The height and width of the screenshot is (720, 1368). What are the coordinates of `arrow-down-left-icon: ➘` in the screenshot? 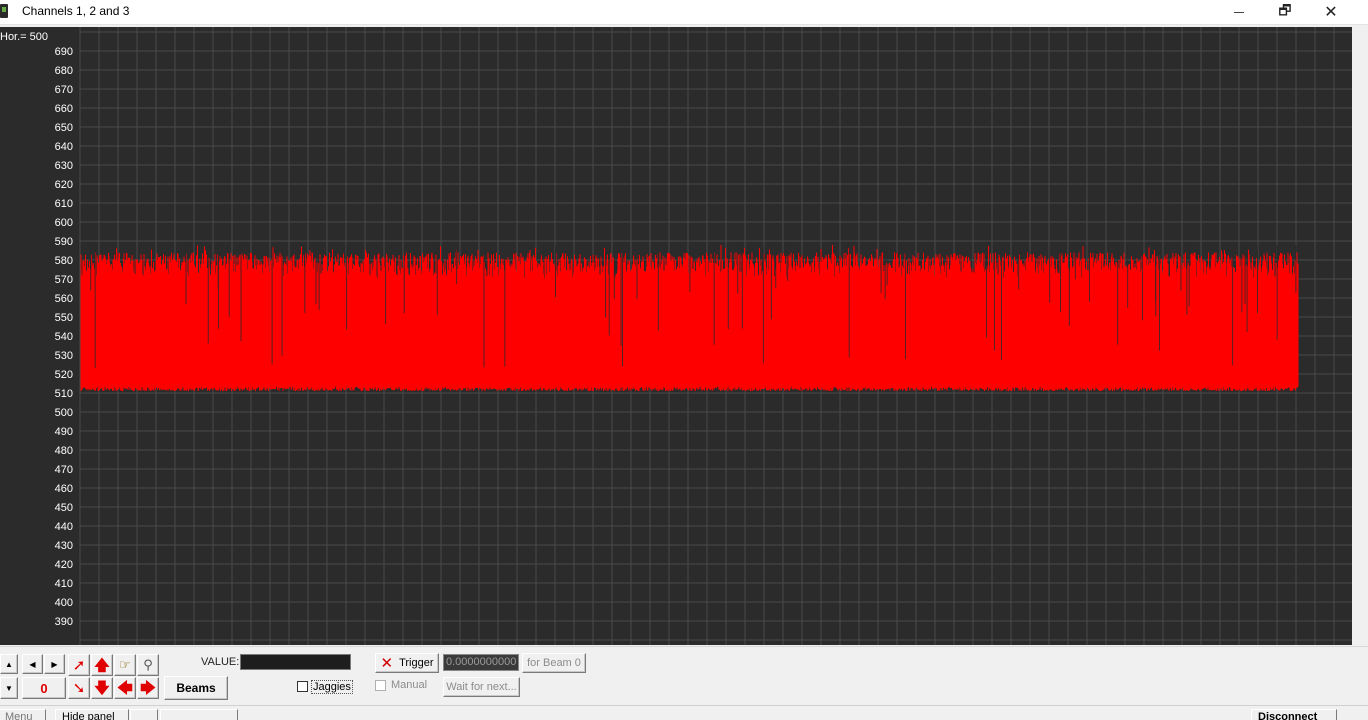 It's located at (79, 688).